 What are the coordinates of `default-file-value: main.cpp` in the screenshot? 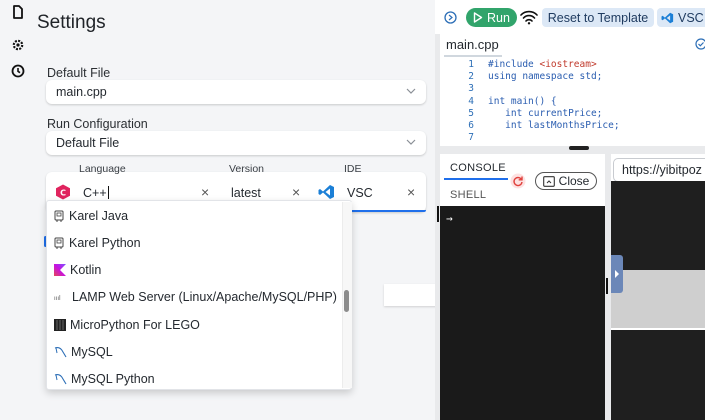 It's located at (81, 92).